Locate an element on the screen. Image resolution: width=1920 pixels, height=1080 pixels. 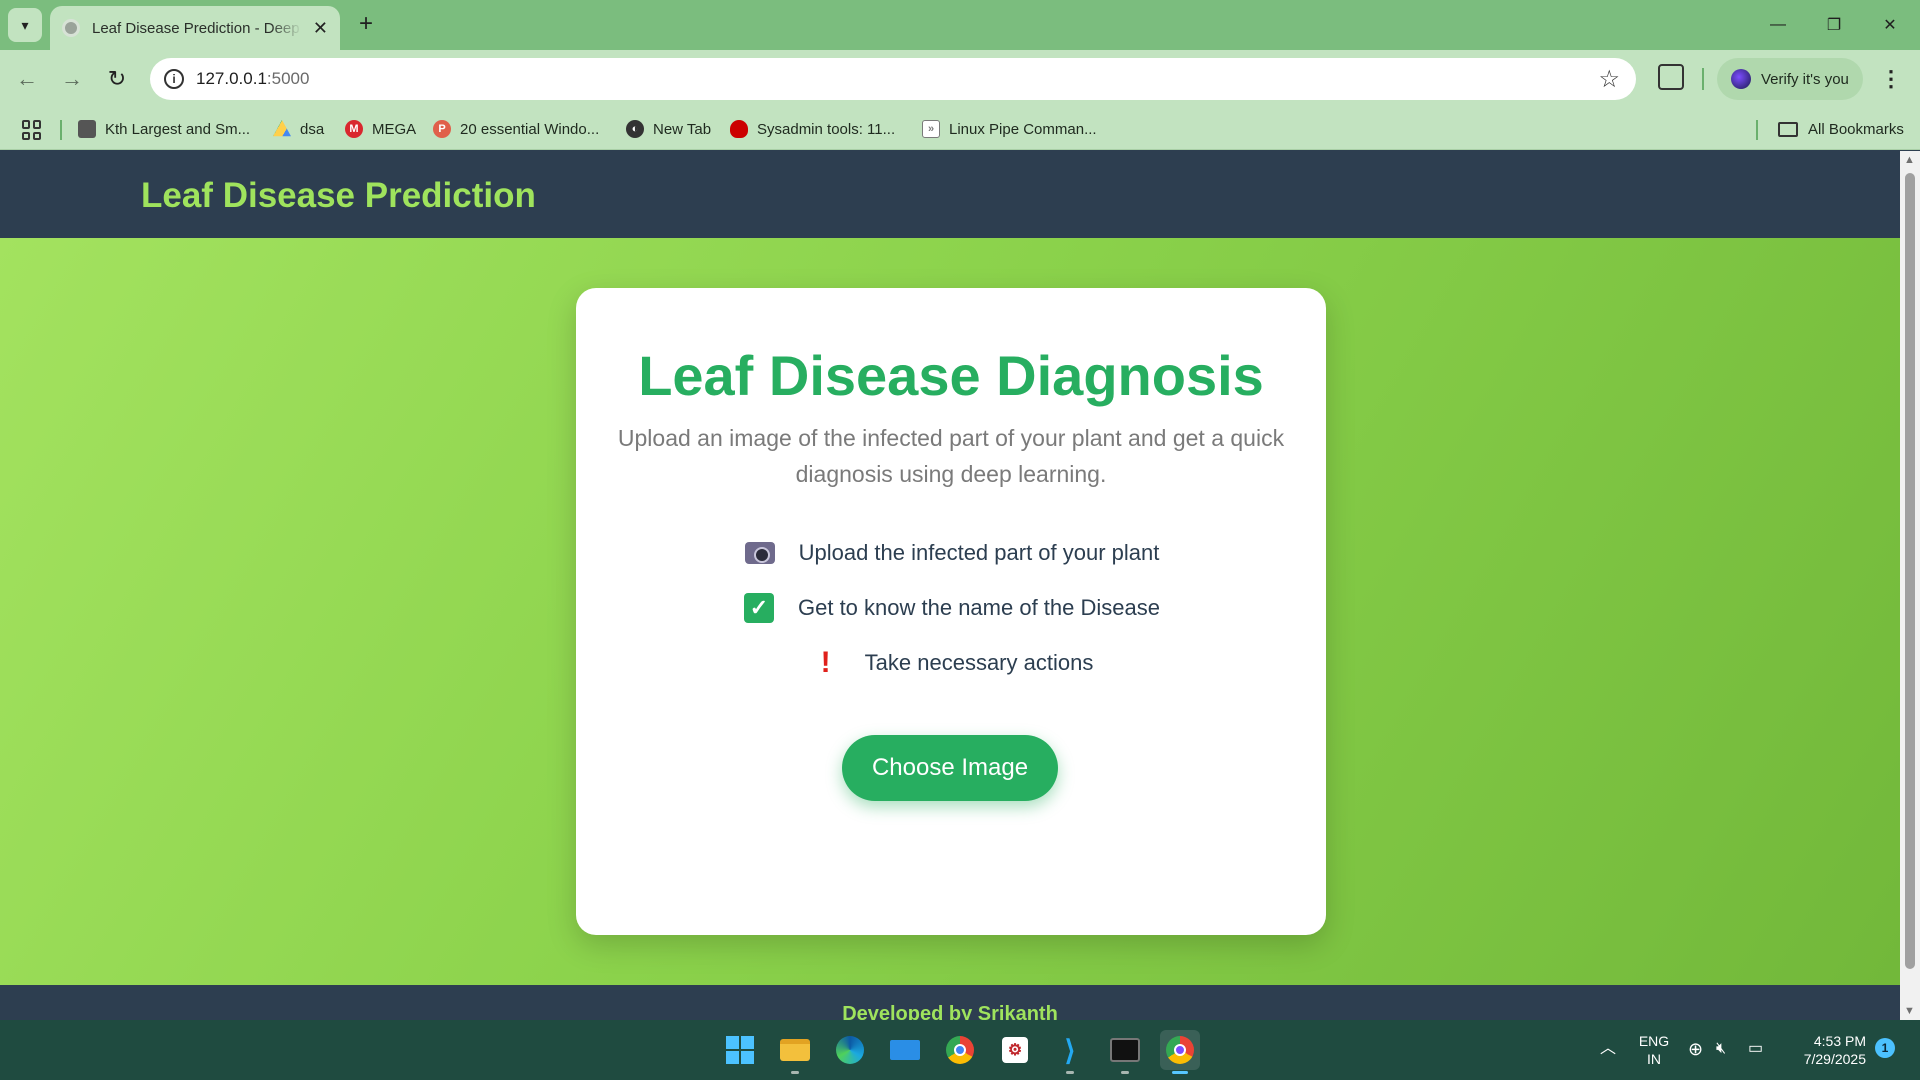
page-scrollbar: ▲ ▼ is located at coordinates (1910, 585).